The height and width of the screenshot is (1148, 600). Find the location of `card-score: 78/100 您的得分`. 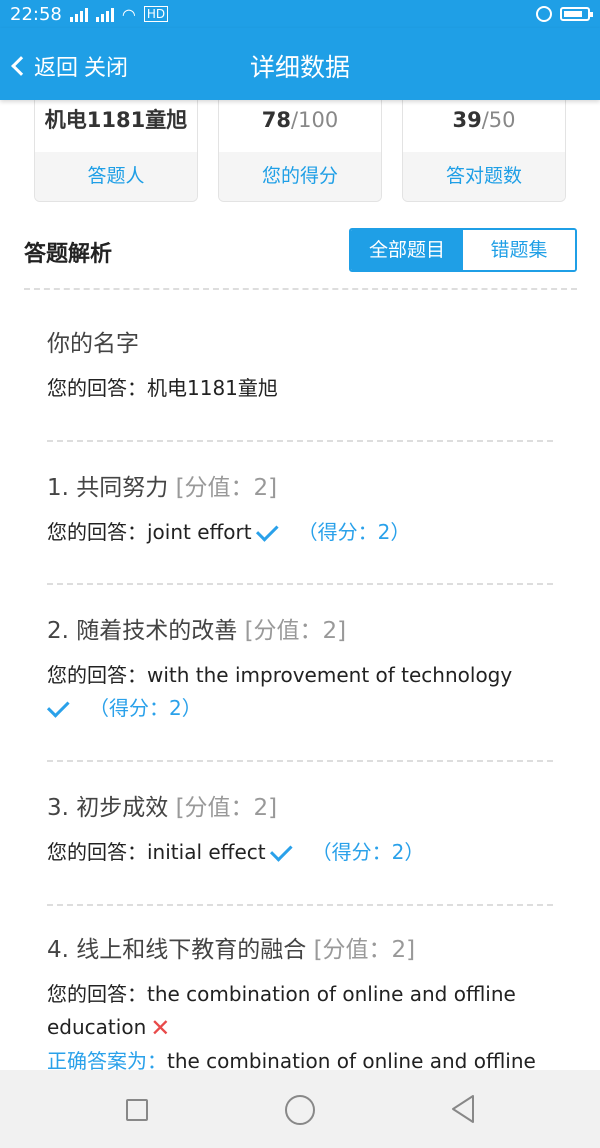

card-score: 78/100 您的得分 is located at coordinates (300, 151).